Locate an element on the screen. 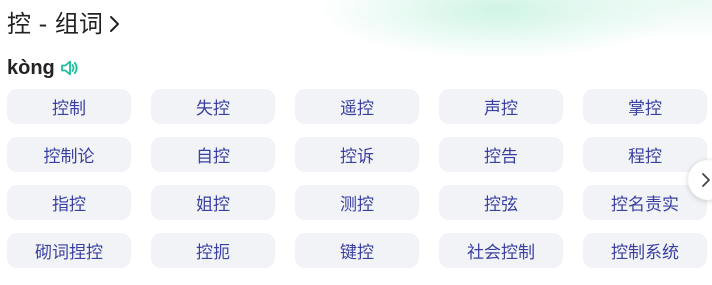  word-chip: 指控 is located at coordinates (69, 202).